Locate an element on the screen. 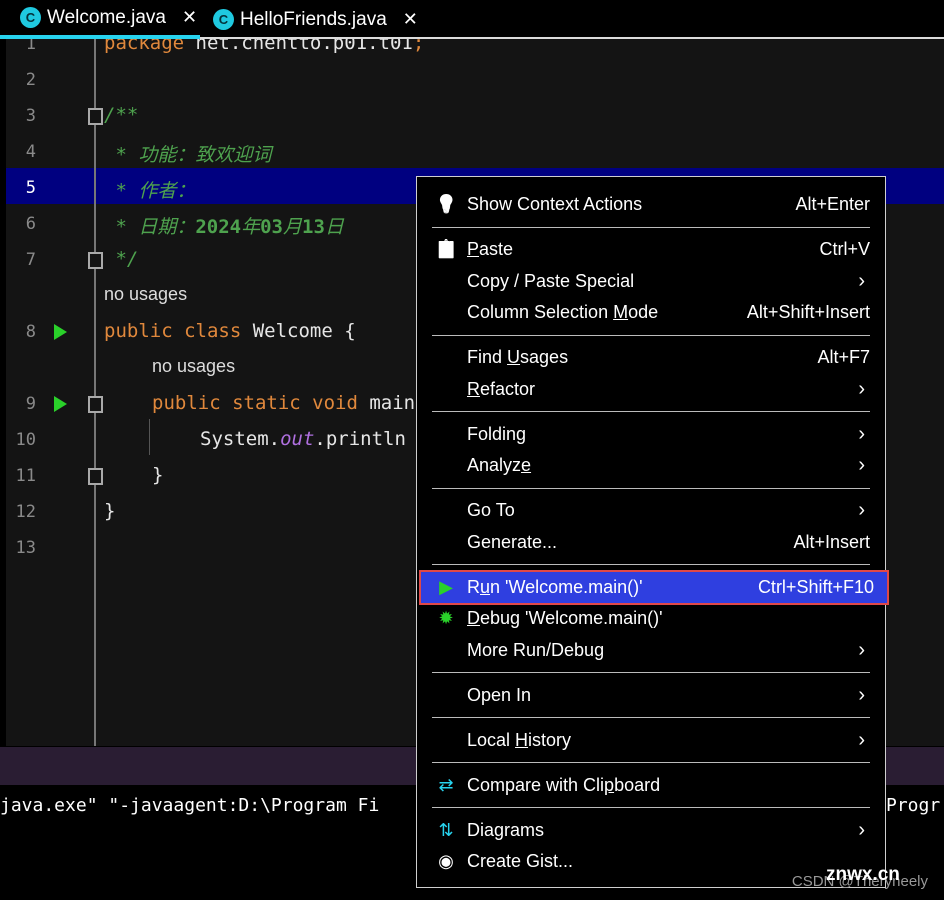 The image size is (944, 900). lightbulb-icon: 💡 is located at coordinates (446, 204).